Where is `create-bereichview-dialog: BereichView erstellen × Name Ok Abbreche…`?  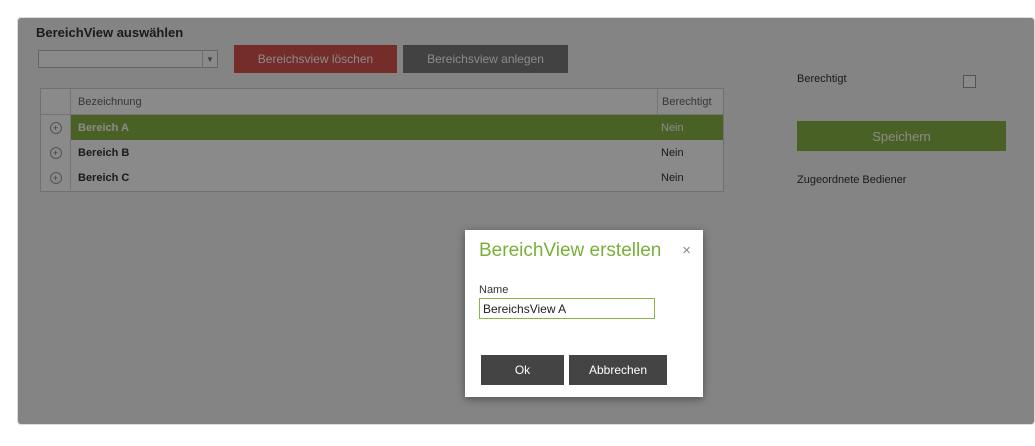
create-bereichview-dialog: BereichView erstellen × Name Ok Abbreche… is located at coordinates (584, 313).